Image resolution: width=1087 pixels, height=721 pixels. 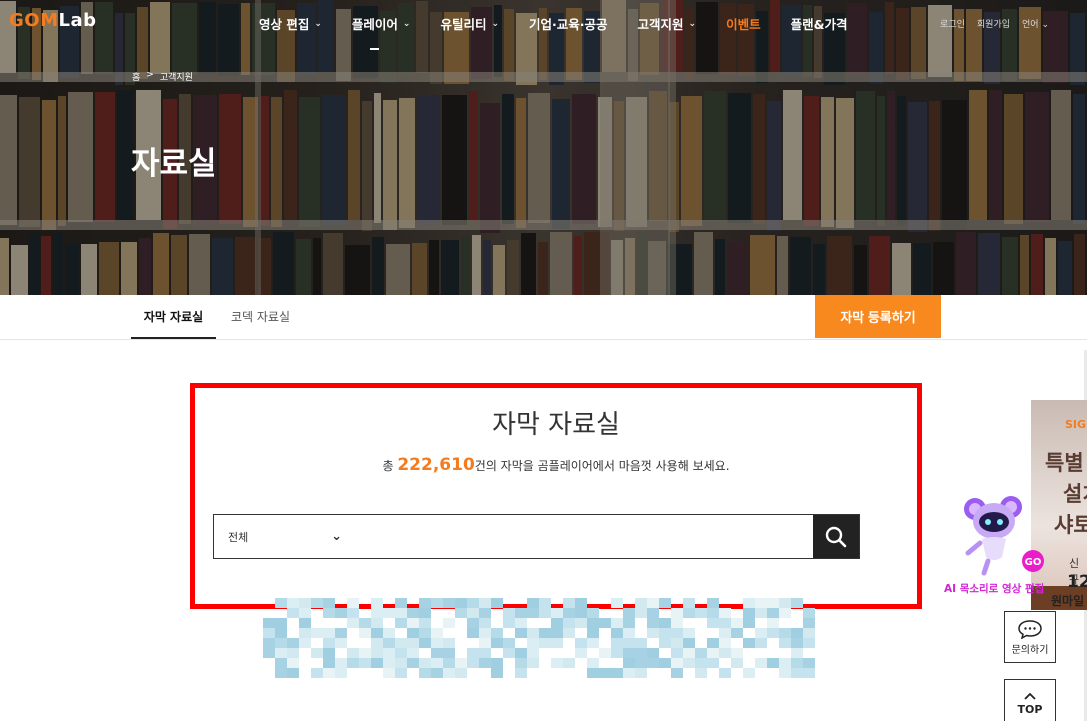 What do you see at coordinates (1033, 562) in the screenshot?
I see `go-badge: GO` at bounding box center [1033, 562].